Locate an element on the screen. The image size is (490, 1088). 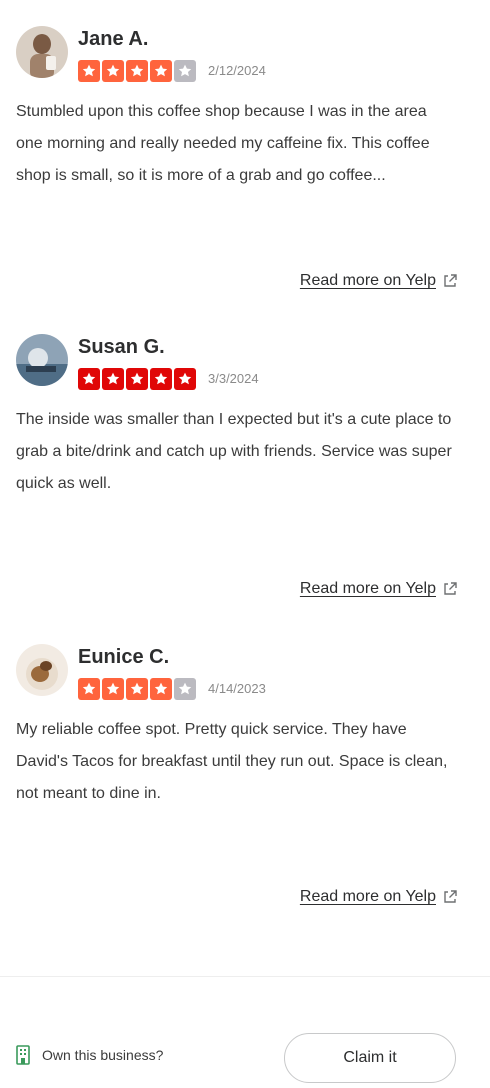
review-header: Jane A. 2/12/2024 is located at coordinates (237, 52).